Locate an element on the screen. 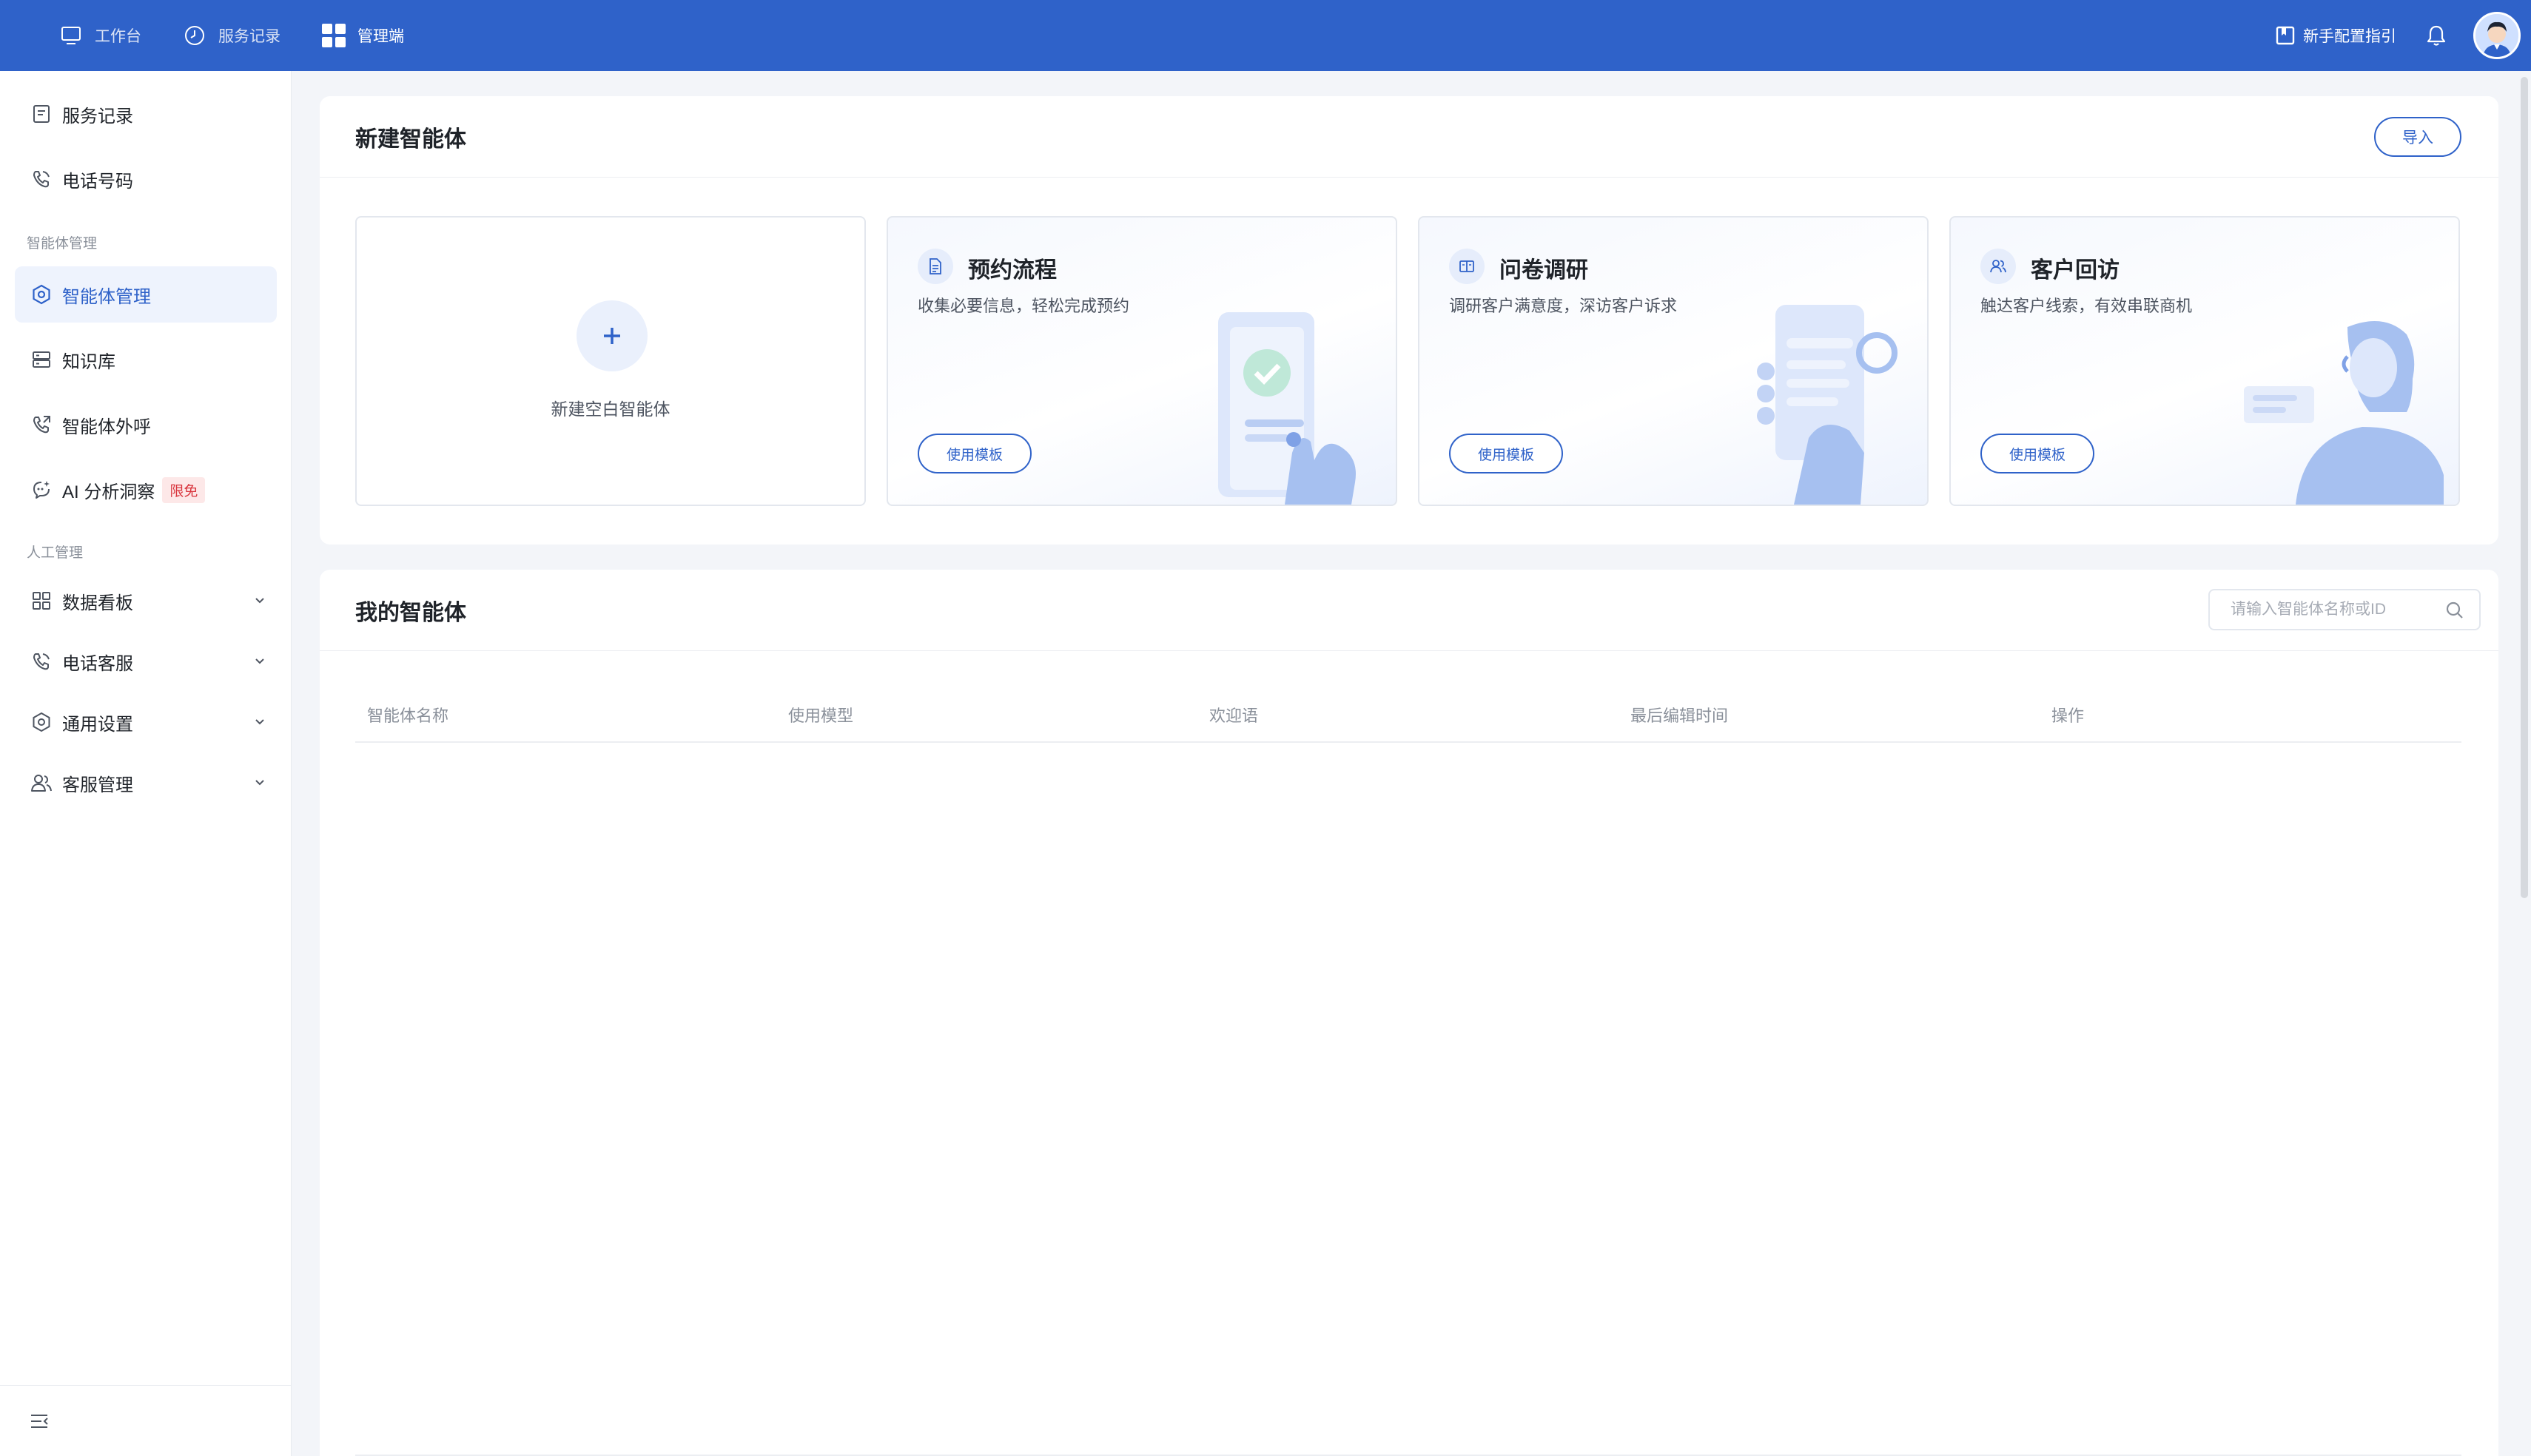 This screenshot has height=1456, width=2531. avatar is located at coordinates (2497, 36).